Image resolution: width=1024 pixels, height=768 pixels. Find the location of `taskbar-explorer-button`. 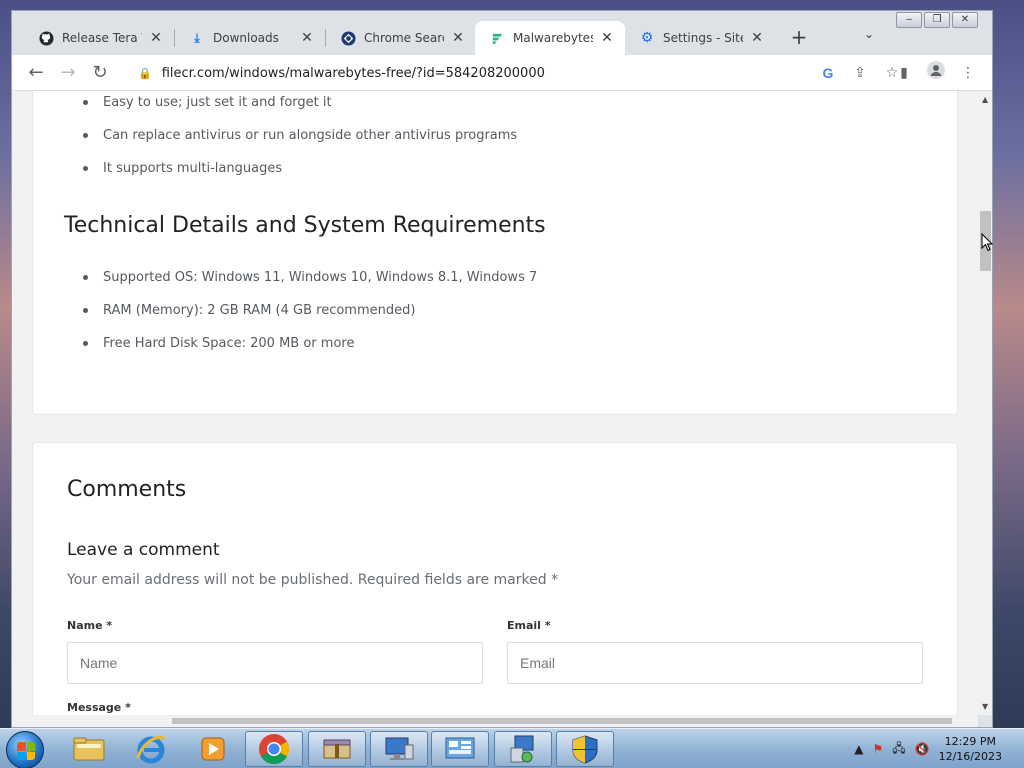

taskbar-explorer-button is located at coordinates (89, 749).